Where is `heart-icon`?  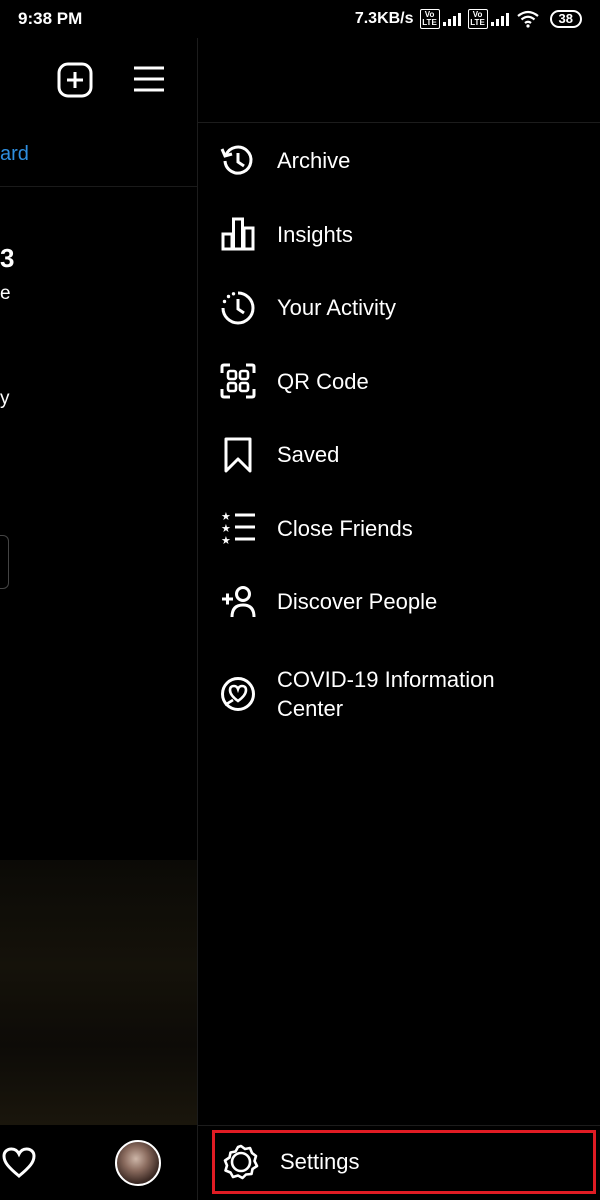
heart-icon is located at coordinates (19, 1163).